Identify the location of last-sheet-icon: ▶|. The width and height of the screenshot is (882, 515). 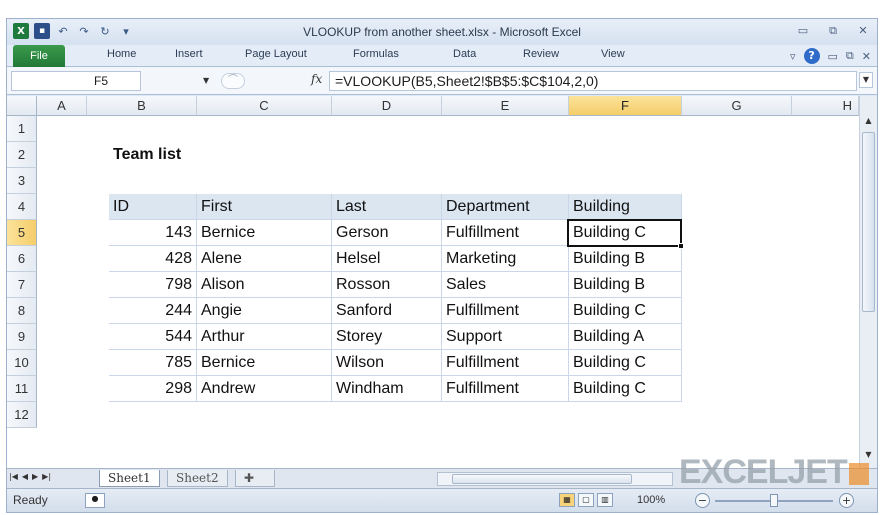
(46, 476).